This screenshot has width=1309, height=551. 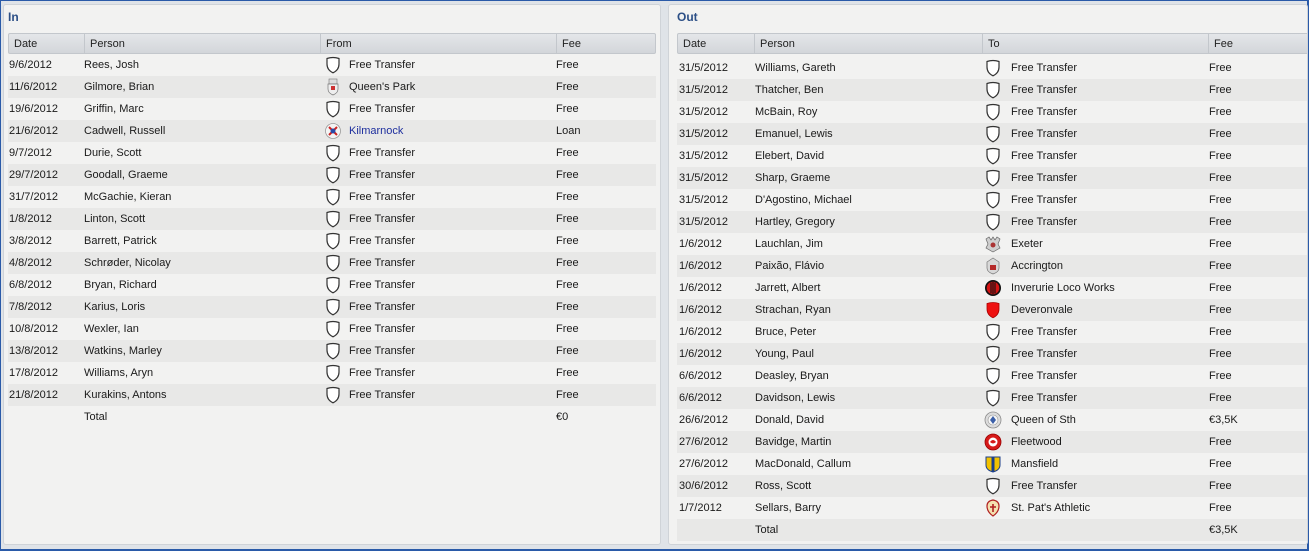 I want to click on table-row: 31/5/2012 Sharp, Graeme Free Transfer Free, so click(x=992, y=178).